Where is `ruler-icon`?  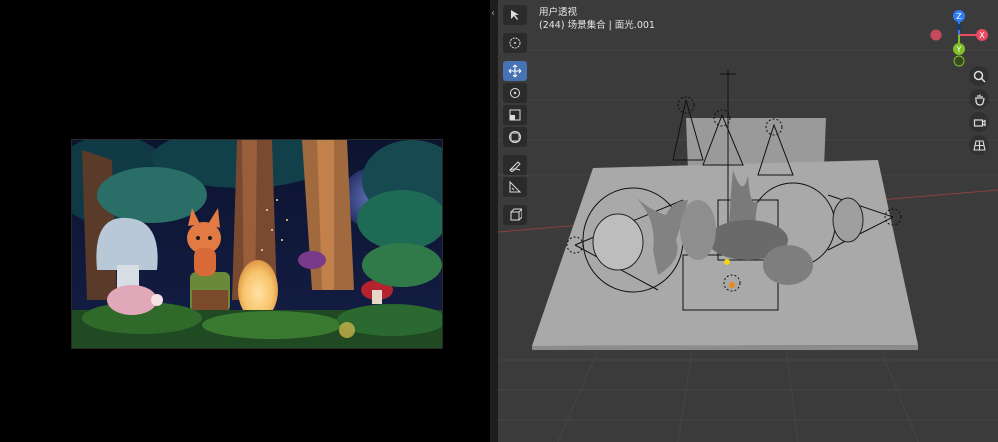
ruler-icon is located at coordinates (515, 186).